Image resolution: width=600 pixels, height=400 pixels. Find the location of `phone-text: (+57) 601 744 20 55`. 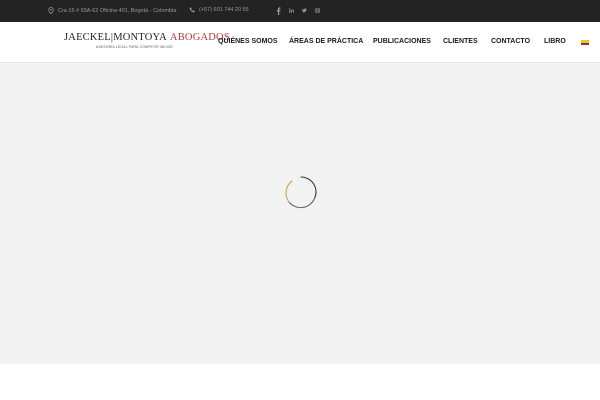

phone-text: (+57) 601 744 20 55 is located at coordinates (224, 10).